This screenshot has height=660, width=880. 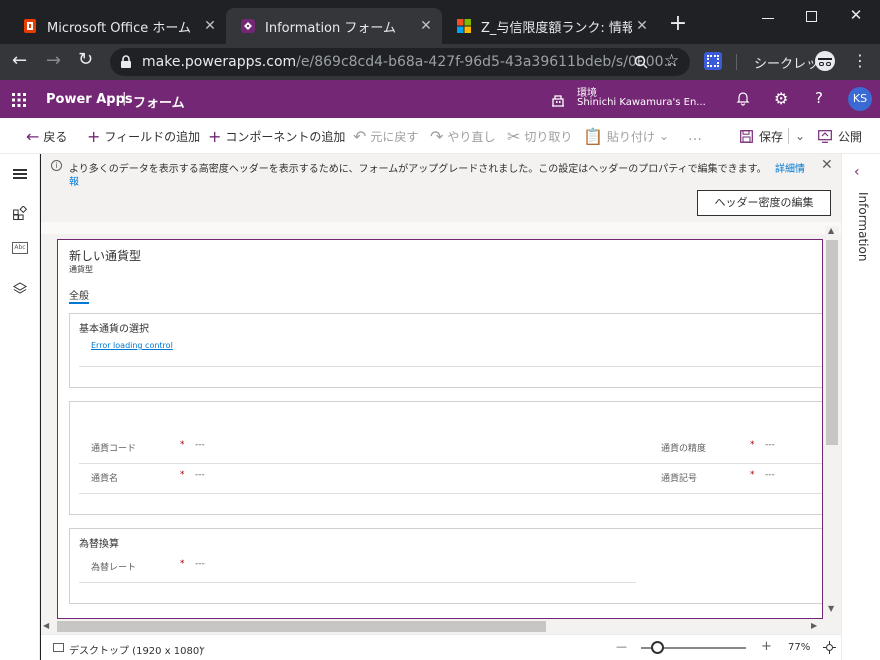 I want to click on new-tab-button: +, so click(x=678, y=24).